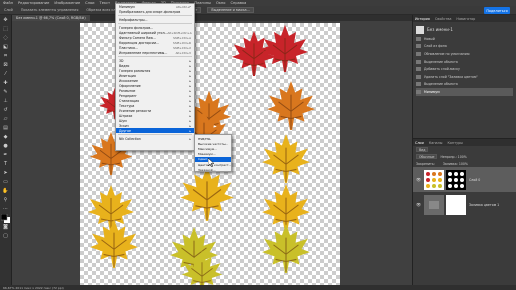  What do you see at coordinates (6, 74) in the screenshot?
I see `eyedropper-tool-icon: ⁄` at bounding box center [6, 74].